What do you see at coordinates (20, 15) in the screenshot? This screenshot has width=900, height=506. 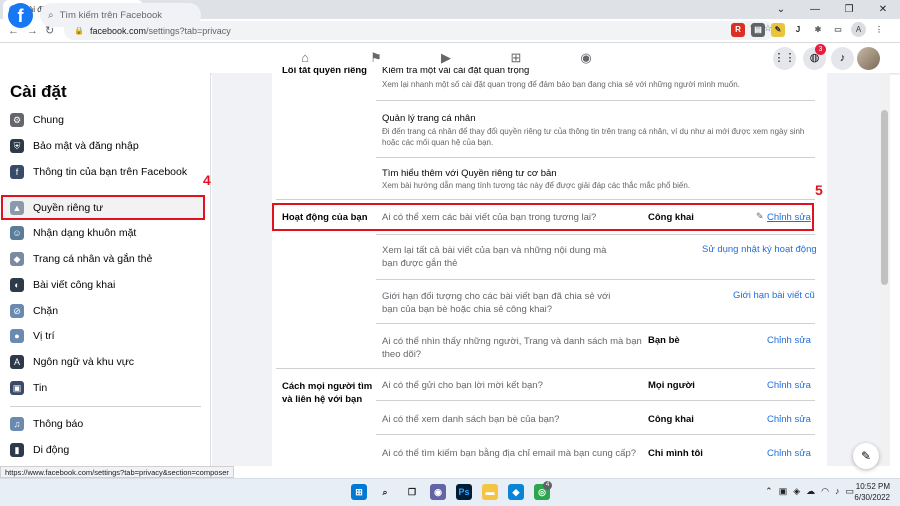 I see `facebook-logo: f` at bounding box center [20, 15].